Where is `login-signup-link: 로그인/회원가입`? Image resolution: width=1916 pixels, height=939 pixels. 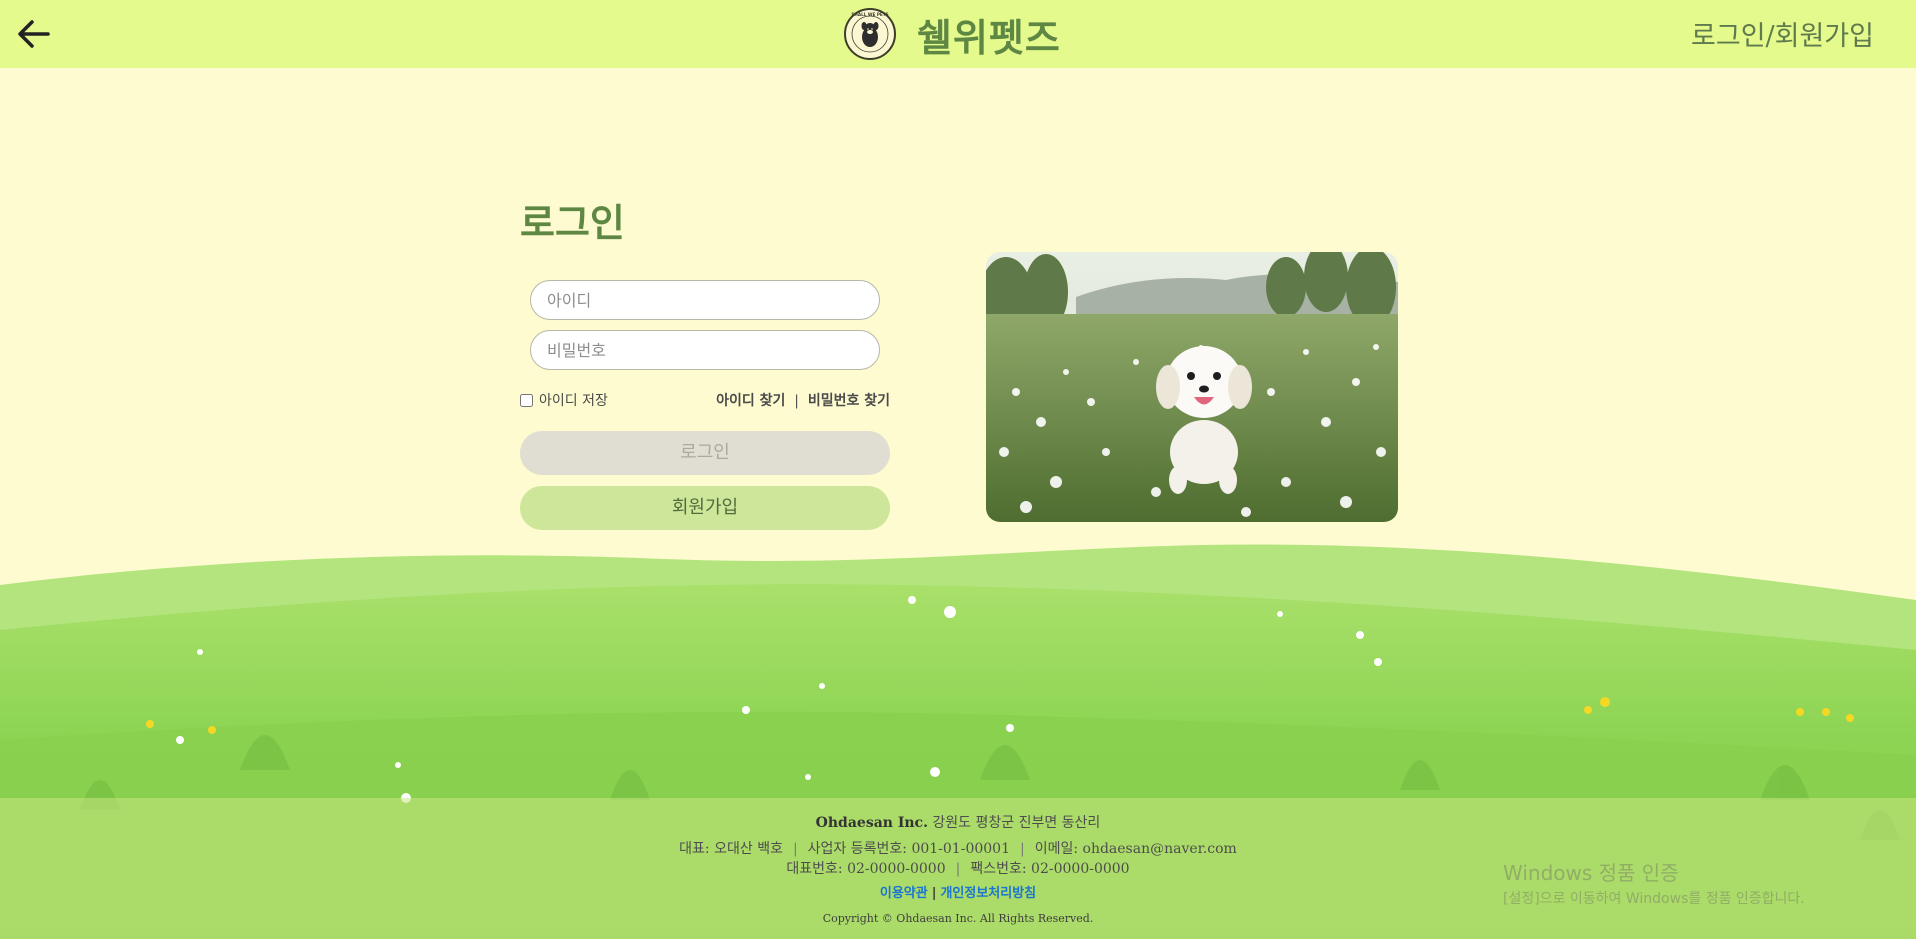
login-signup-link: 로그인/회원가입 is located at coordinates (1782, 33).